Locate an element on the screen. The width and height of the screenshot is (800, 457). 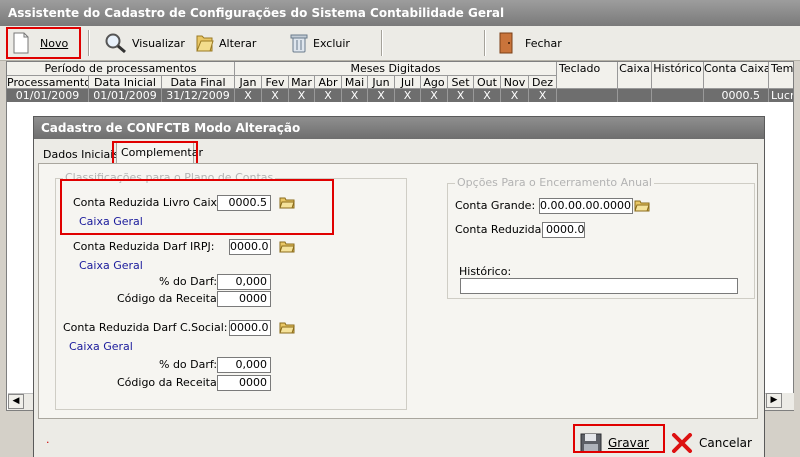
historico-field is located at coordinates (599, 286).